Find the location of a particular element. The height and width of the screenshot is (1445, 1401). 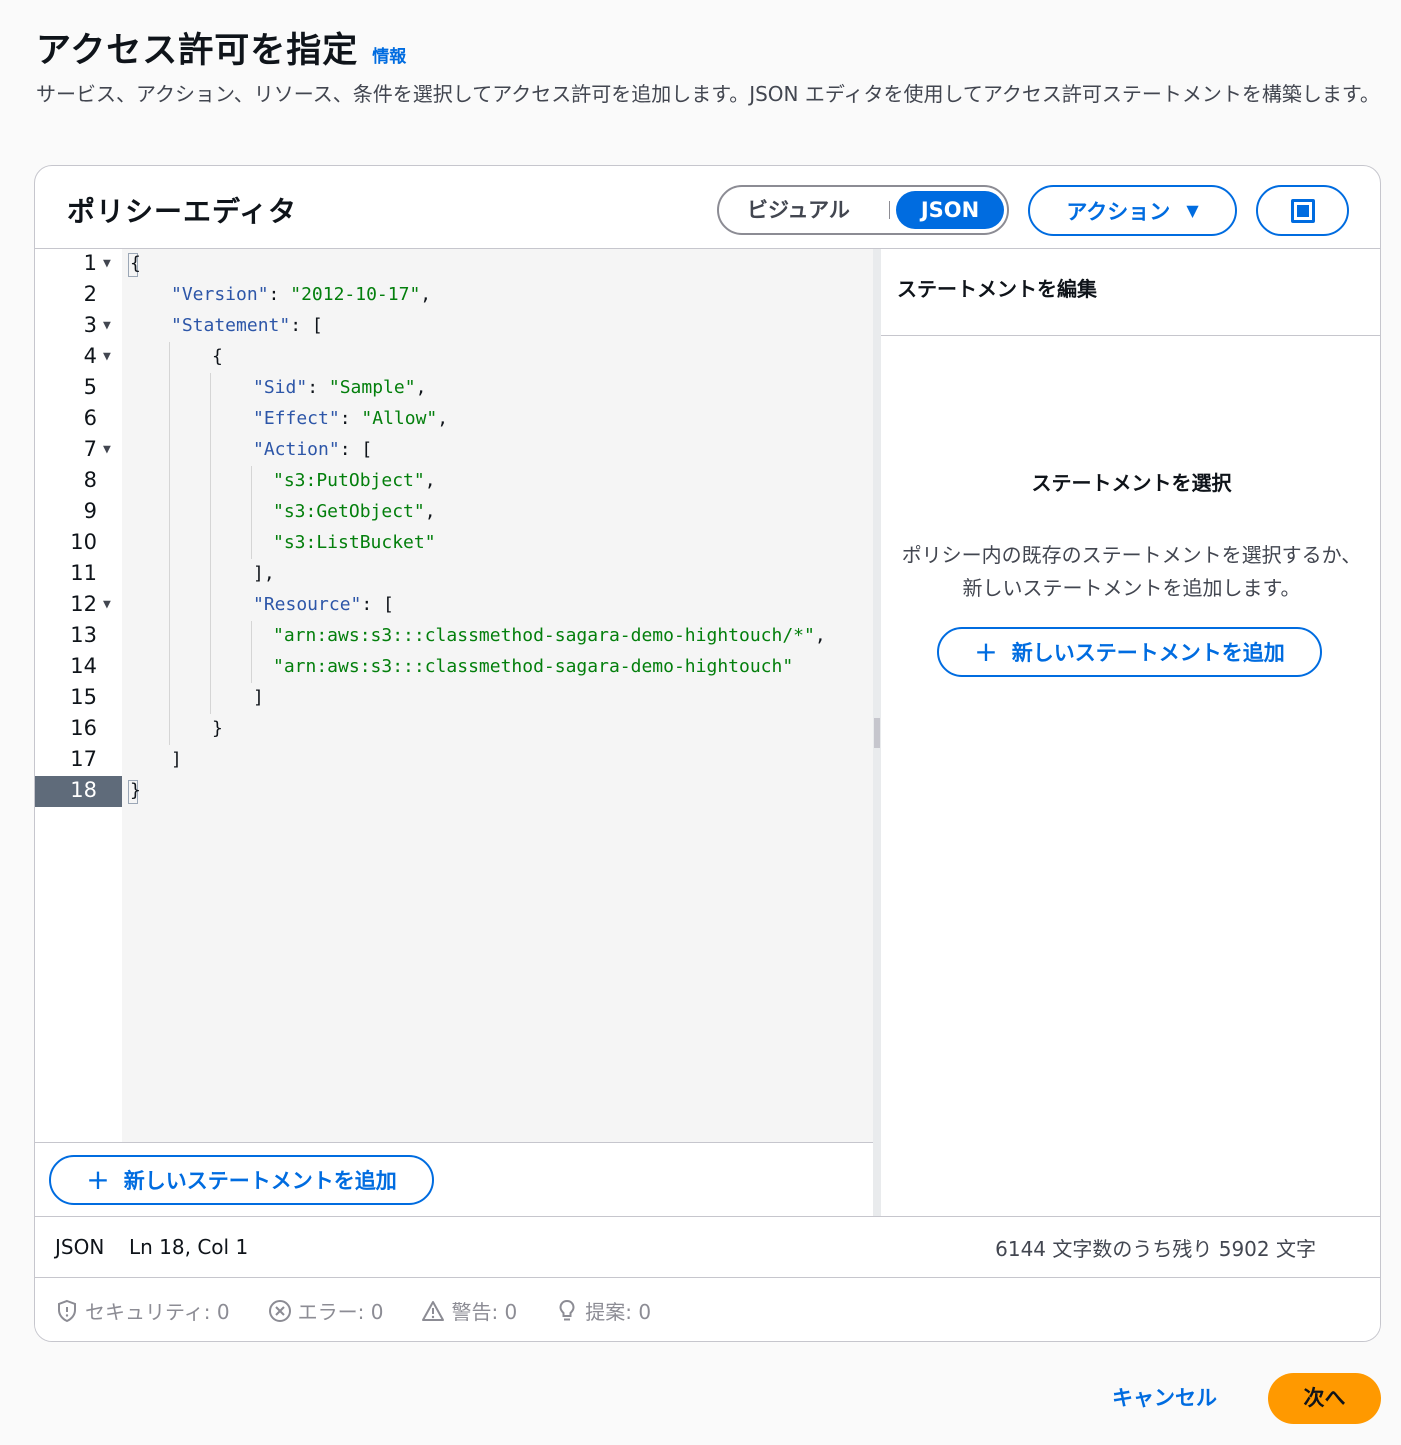

warnings-tab: 警告: 0 is located at coordinates (469, 1310).